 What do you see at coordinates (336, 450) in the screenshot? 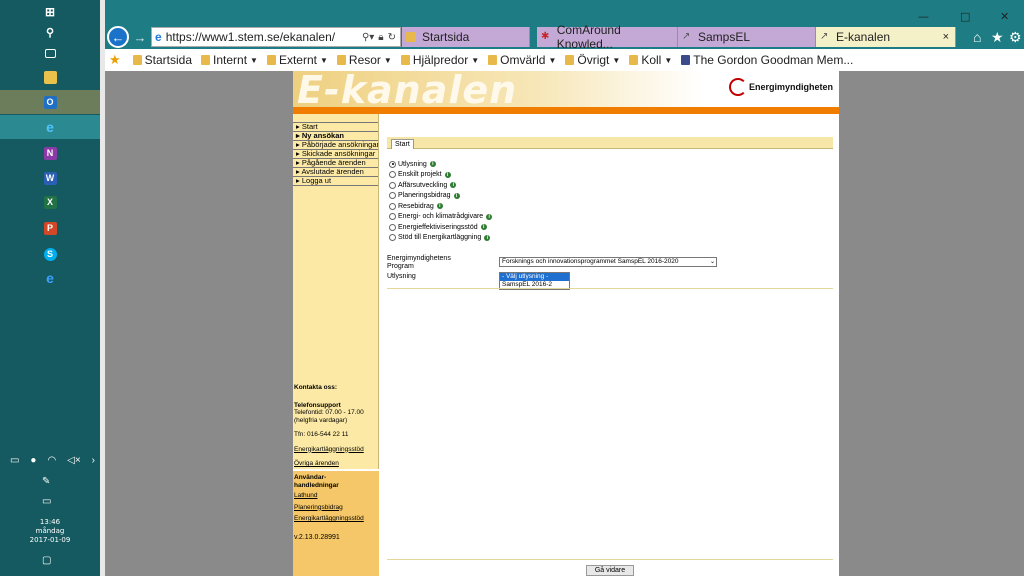
I see `link-energikartlaggningsstod: Energikartläggningsstöd` at bounding box center [336, 450].